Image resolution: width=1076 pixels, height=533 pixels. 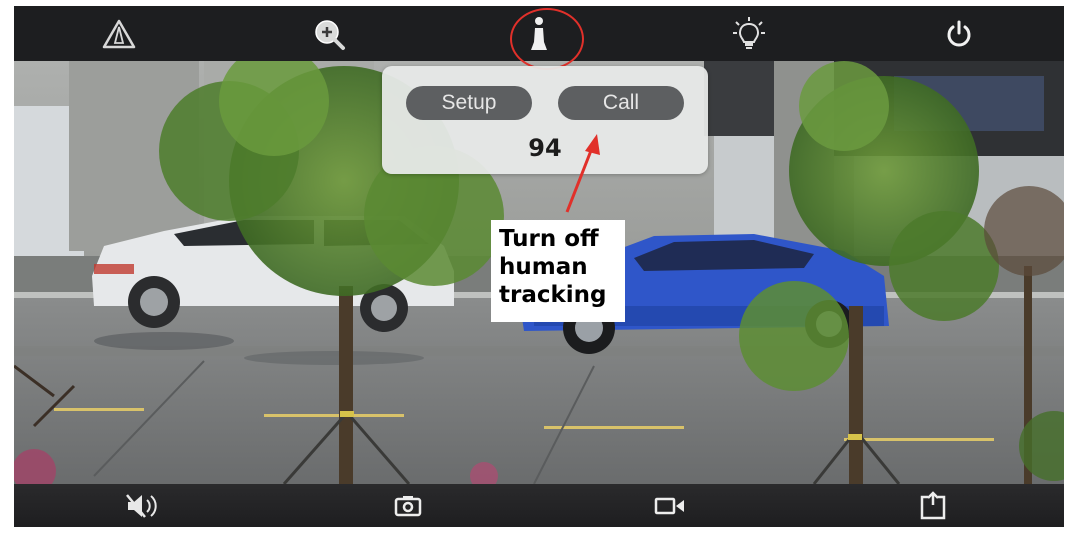 I want to click on light-bulb-icon, so click(x=749, y=32).